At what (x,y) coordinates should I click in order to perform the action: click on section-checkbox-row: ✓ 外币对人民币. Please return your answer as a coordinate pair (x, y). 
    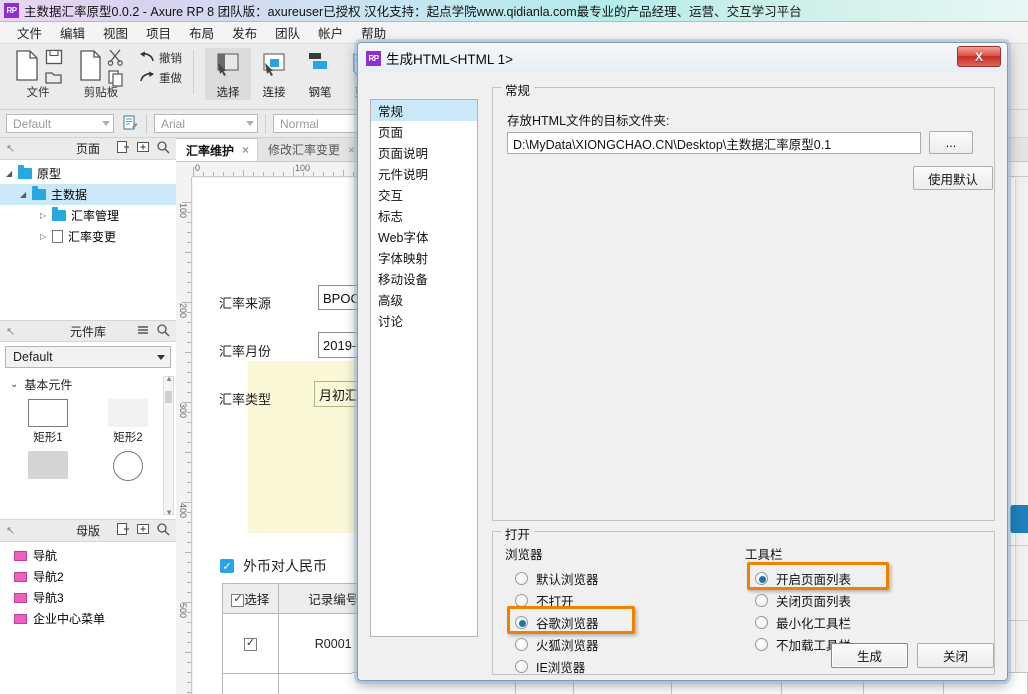
    Looking at the image, I should click on (273, 566).